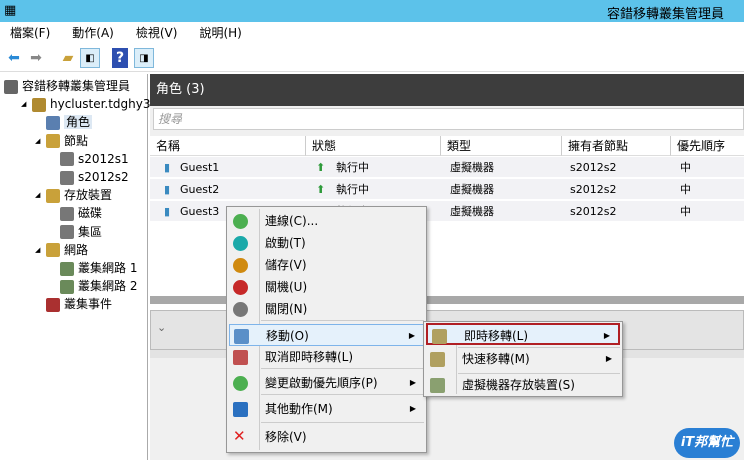 Image resolution: width=744 pixels, height=460 pixels. Describe the element at coordinates (30, 33) in the screenshot. I see `menu-file: 檔案(F)` at that location.